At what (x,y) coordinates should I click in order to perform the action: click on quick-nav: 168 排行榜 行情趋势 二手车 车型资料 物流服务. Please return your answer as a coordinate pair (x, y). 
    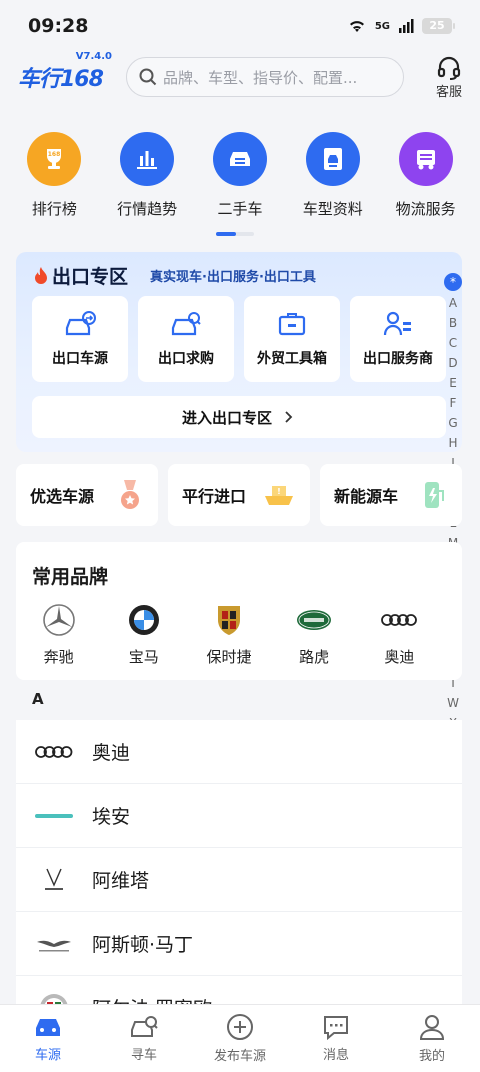
    Looking at the image, I should click on (240, 175).